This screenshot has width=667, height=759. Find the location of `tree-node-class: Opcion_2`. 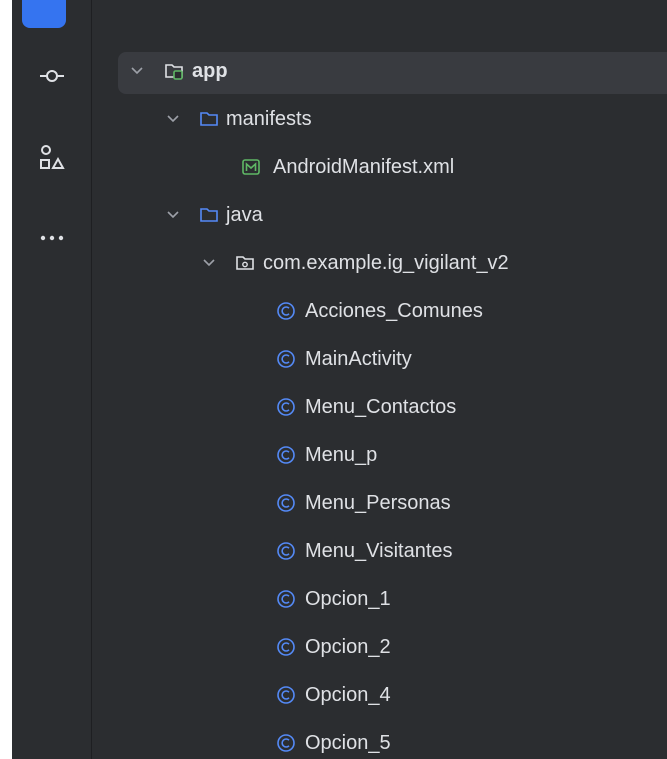

tree-node-class: Opcion_2 is located at coordinates (379, 647).